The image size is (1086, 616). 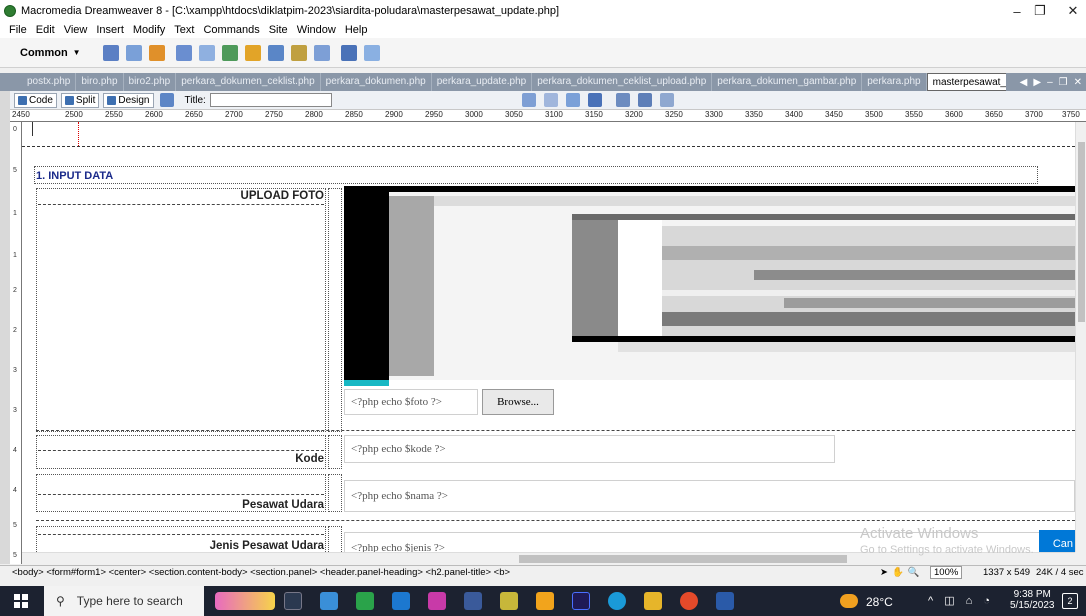 What do you see at coordinates (76, 30) in the screenshot?
I see `menu-view: View` at bounding box center [76, 30].